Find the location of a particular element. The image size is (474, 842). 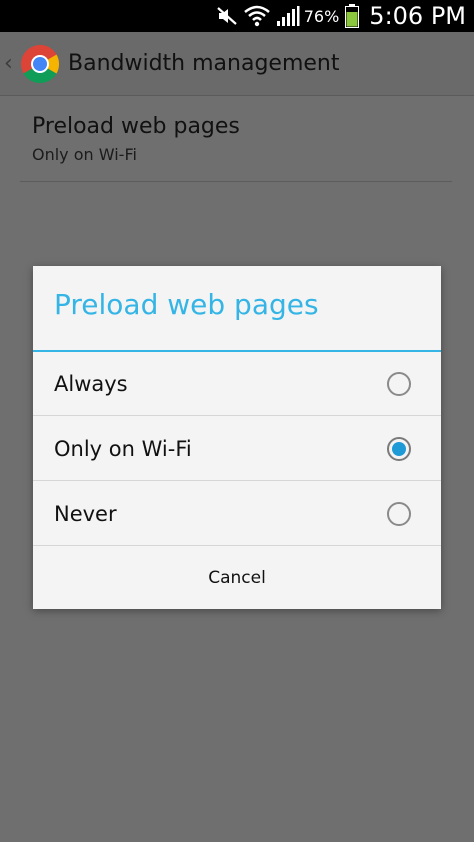

chrome-logo-icon is located at coordinates (40, 64).